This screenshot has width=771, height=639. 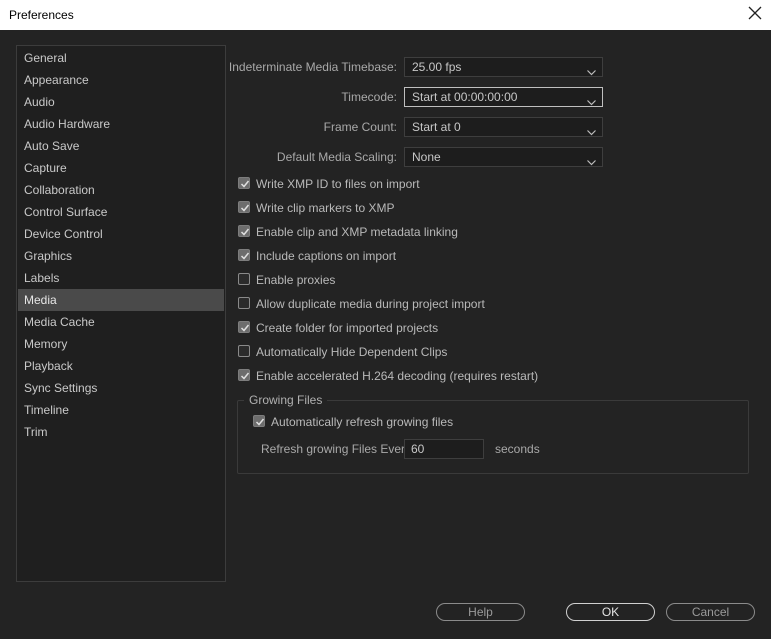 I want to click on ok-button: OK, so click(x=610, y=612).